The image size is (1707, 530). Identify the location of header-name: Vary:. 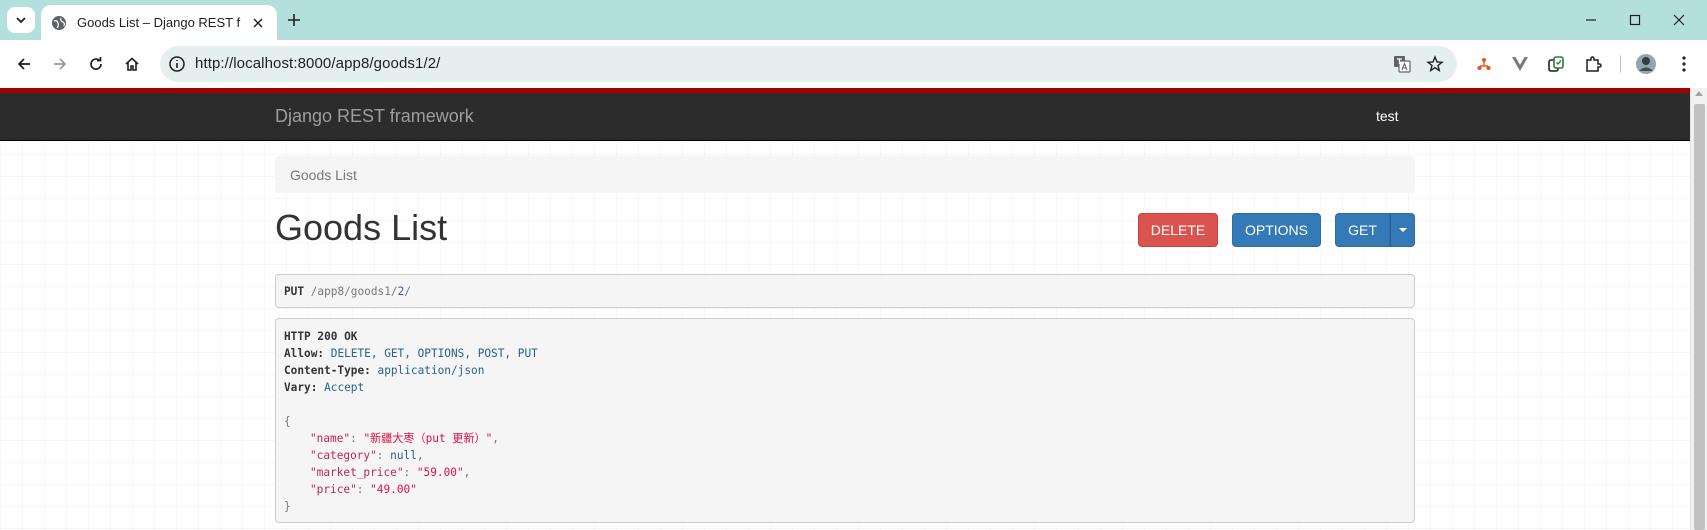
(301, 387).